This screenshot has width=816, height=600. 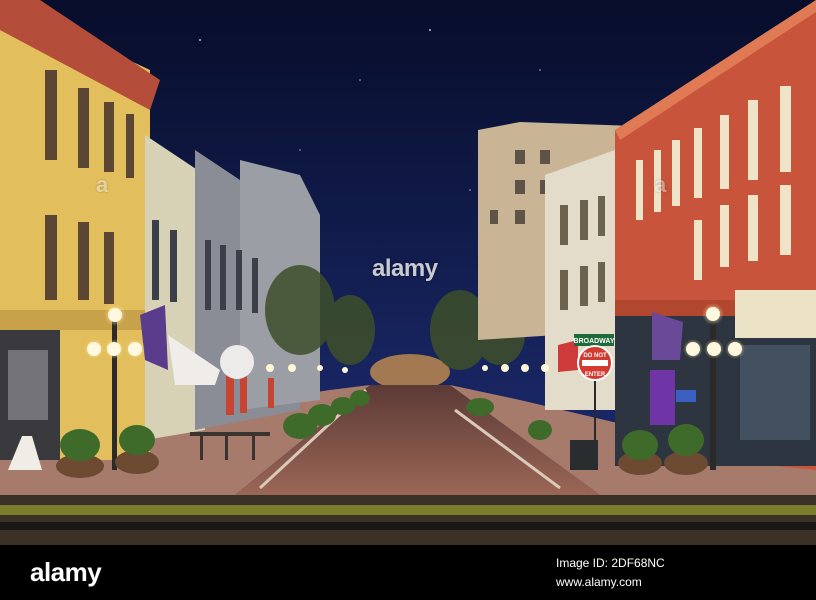 I want to click on image-id-text: Image ID: 2DF68NC, so click(x=610, y=563).